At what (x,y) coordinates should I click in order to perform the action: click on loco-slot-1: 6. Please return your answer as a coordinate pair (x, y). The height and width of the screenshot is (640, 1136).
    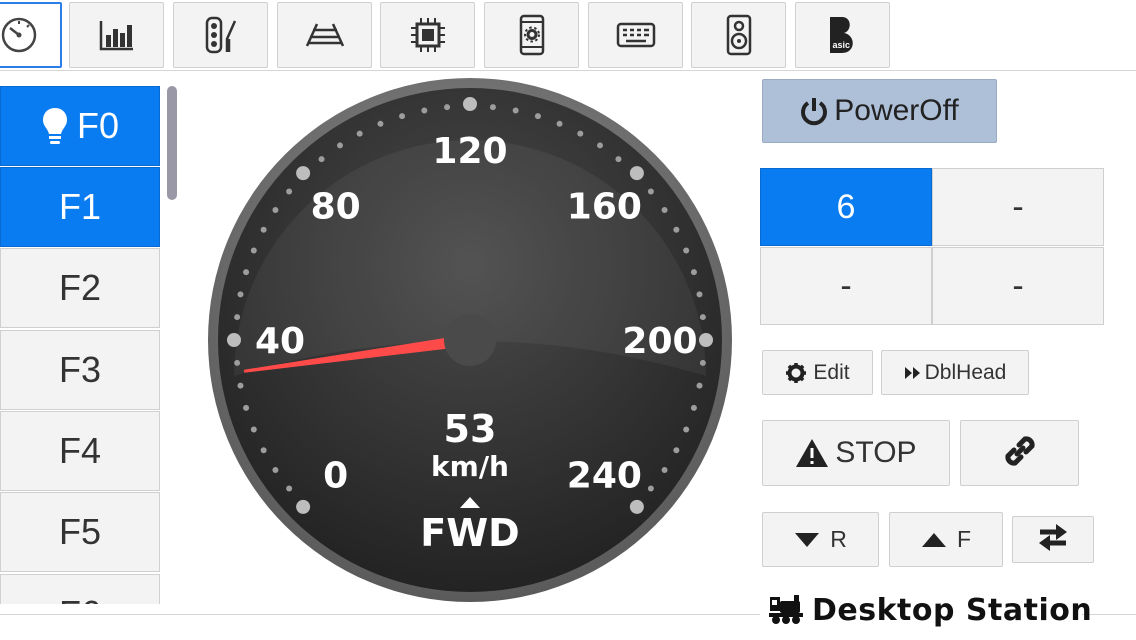
    Looking at the image, I should click on (846, 207).